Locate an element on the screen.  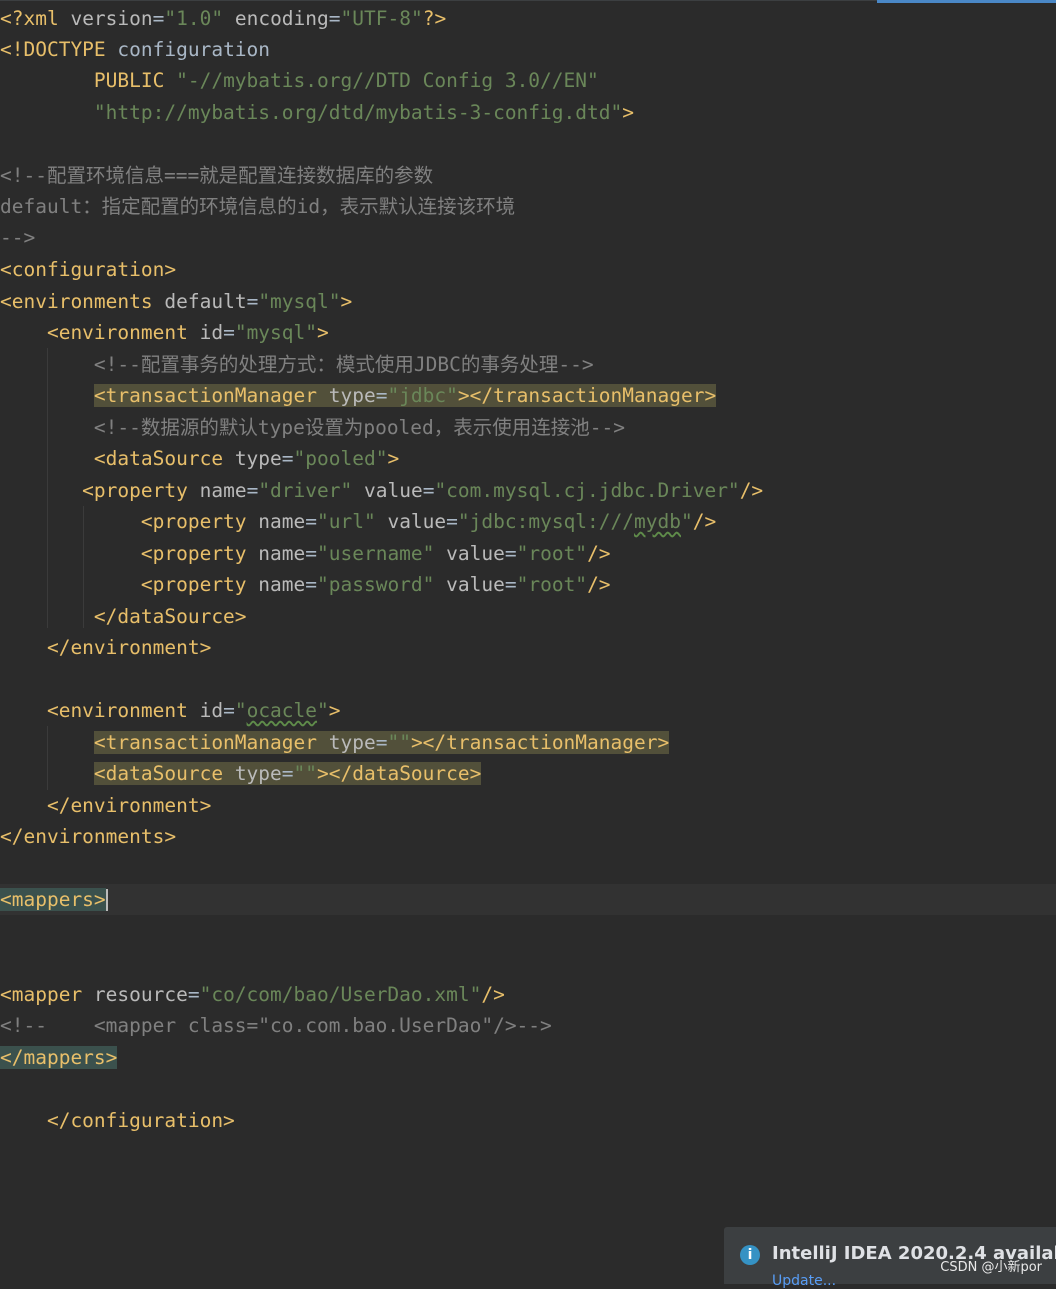
doctype: <!DOCTYPE is located at coordinates (59, 49).